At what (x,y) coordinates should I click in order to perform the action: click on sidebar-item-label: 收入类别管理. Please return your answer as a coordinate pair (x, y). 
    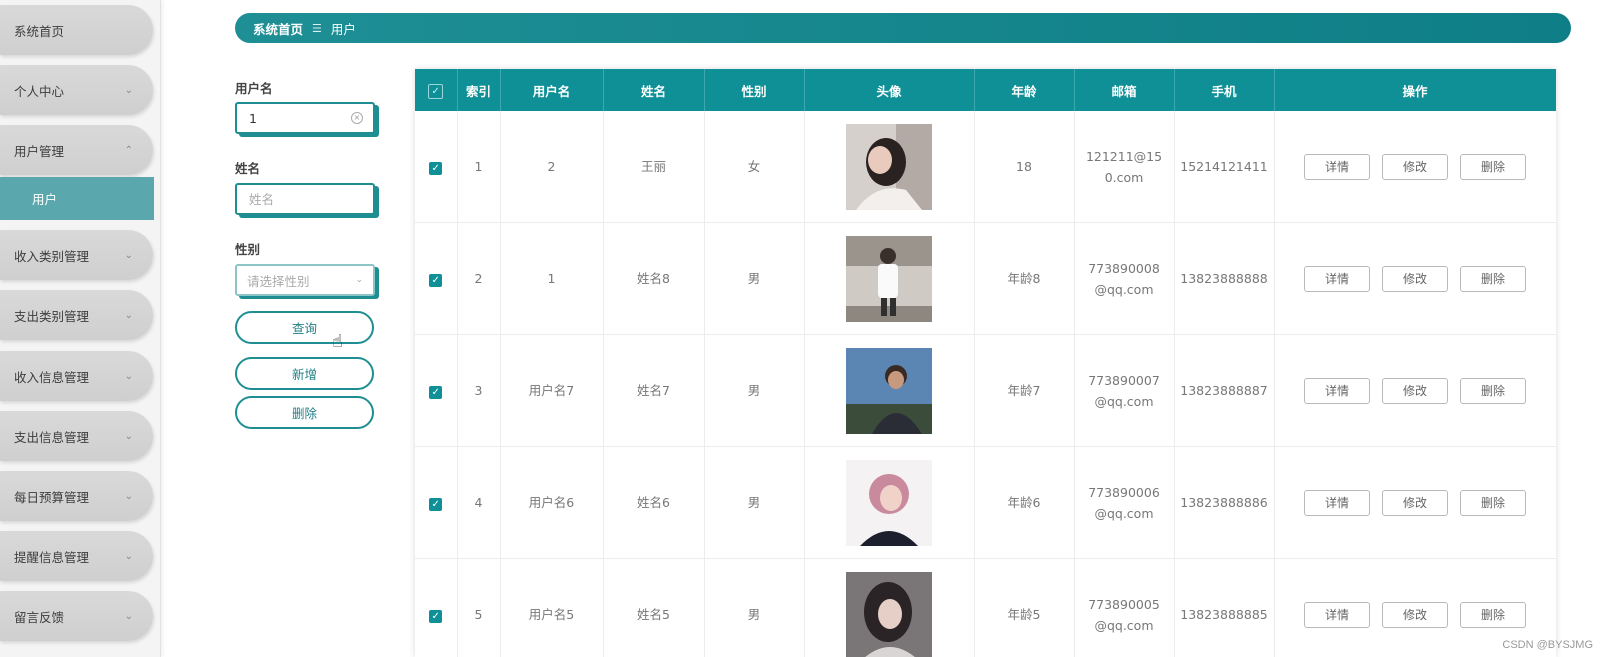
    Looking at the image, I should click on (52, 256).